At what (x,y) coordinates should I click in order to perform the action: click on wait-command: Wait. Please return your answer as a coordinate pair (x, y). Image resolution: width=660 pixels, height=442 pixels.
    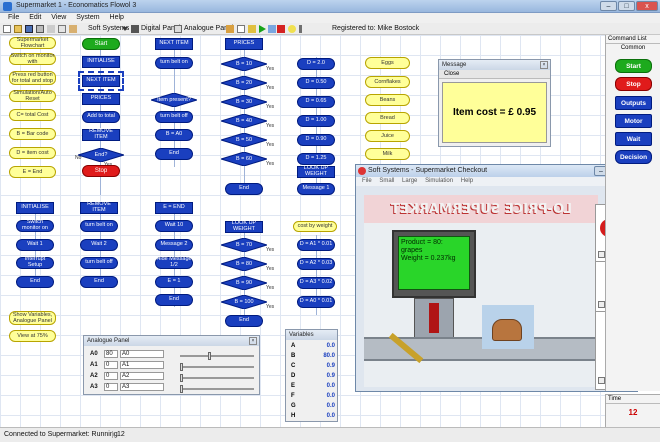
    Looking at the image, I should click on (633, 139).